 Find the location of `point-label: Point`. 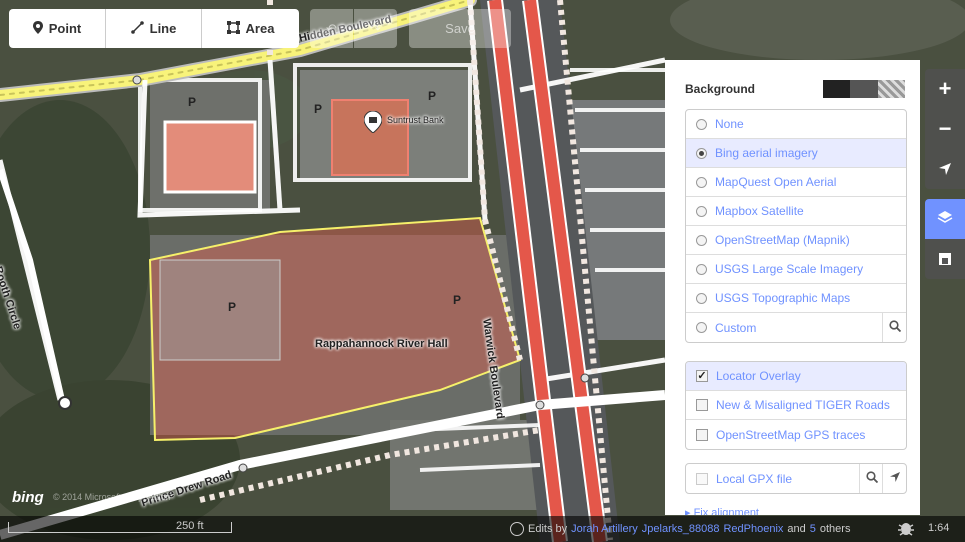

point-label: Point is located at coordinates (65, 28).